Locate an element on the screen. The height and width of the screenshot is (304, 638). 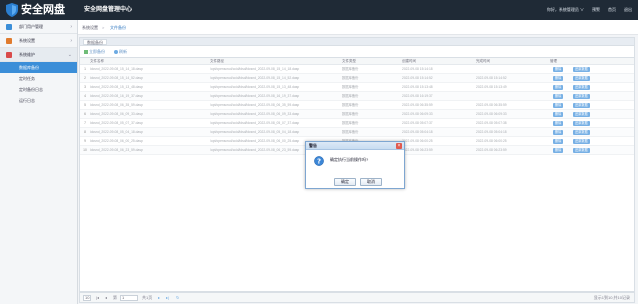
dialog-title: 警告 is located at coordinates (313, 145).